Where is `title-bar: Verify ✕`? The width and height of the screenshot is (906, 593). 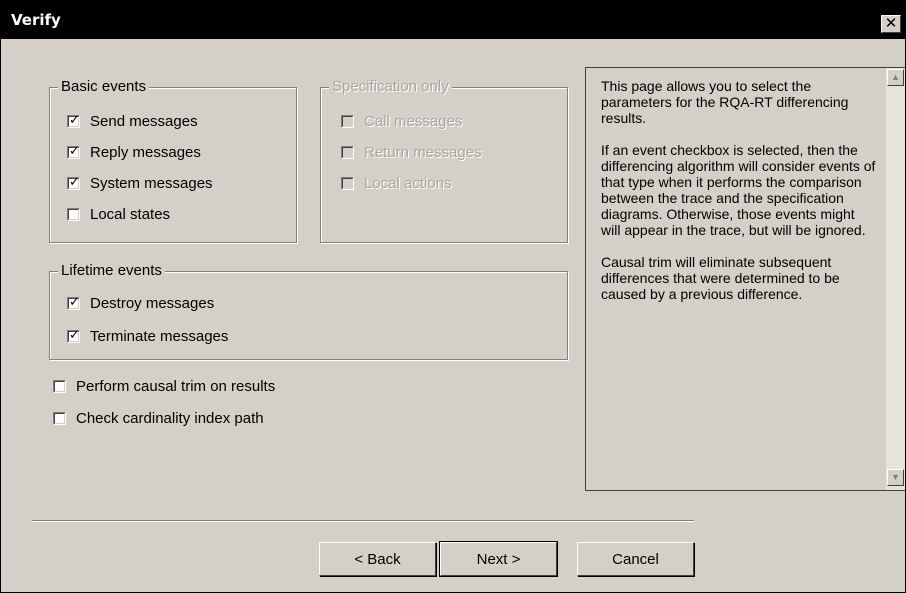 title-bar: Verify ✕ is located at coordinates (453, 20).